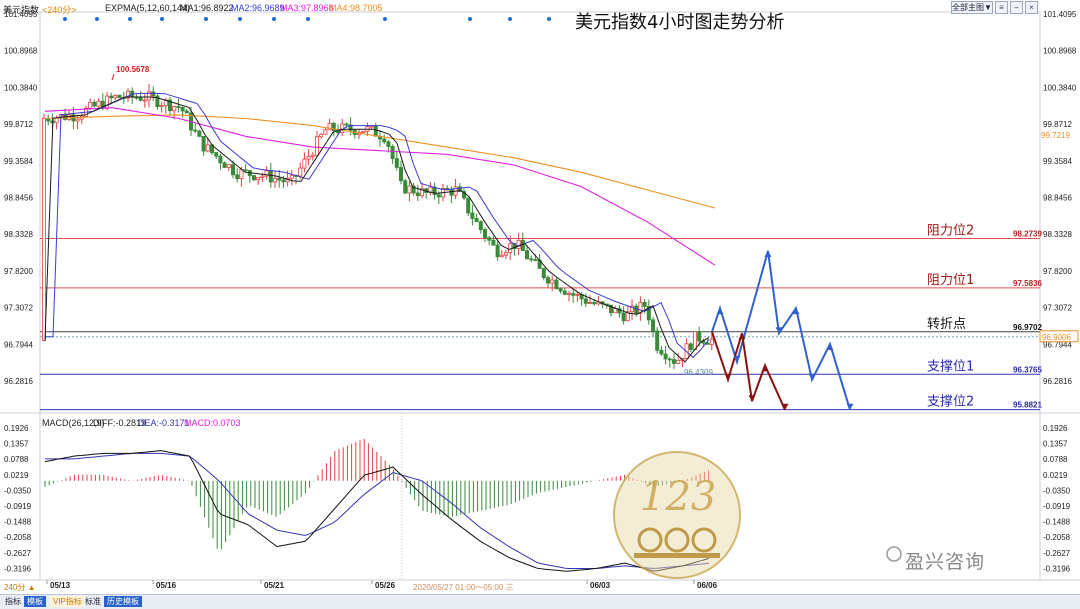  Describe the element at coordinates (1057, 308) in the screenshot. I see `price-tick-right: 97.3072` at that location.